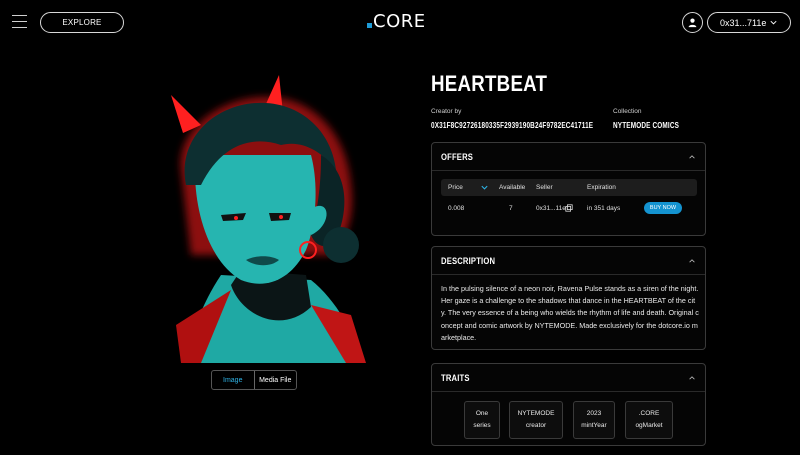  I want to click on buy-now-button: BUY NOW, so click(663, 208).